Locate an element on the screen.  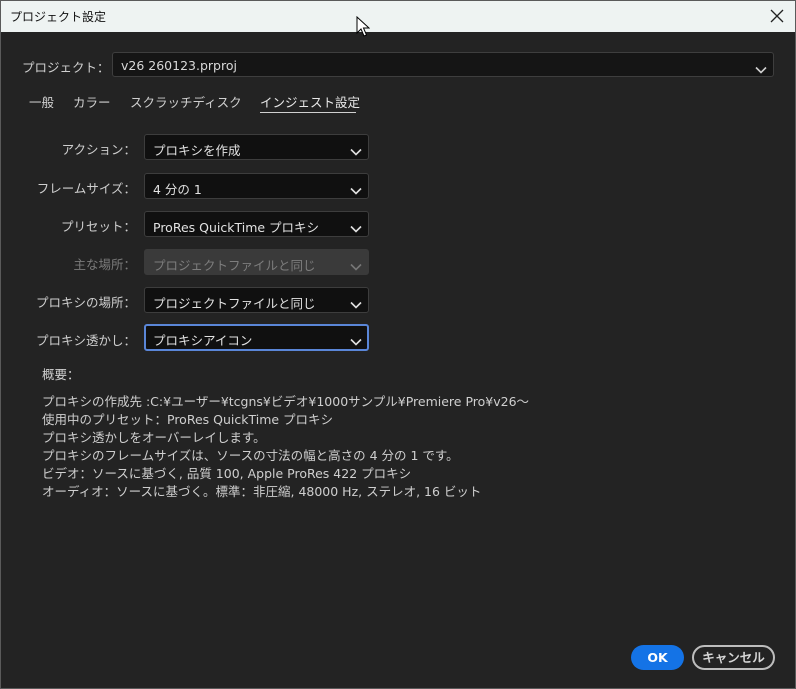
active-tab-underline is located at coordinates (308, 112).